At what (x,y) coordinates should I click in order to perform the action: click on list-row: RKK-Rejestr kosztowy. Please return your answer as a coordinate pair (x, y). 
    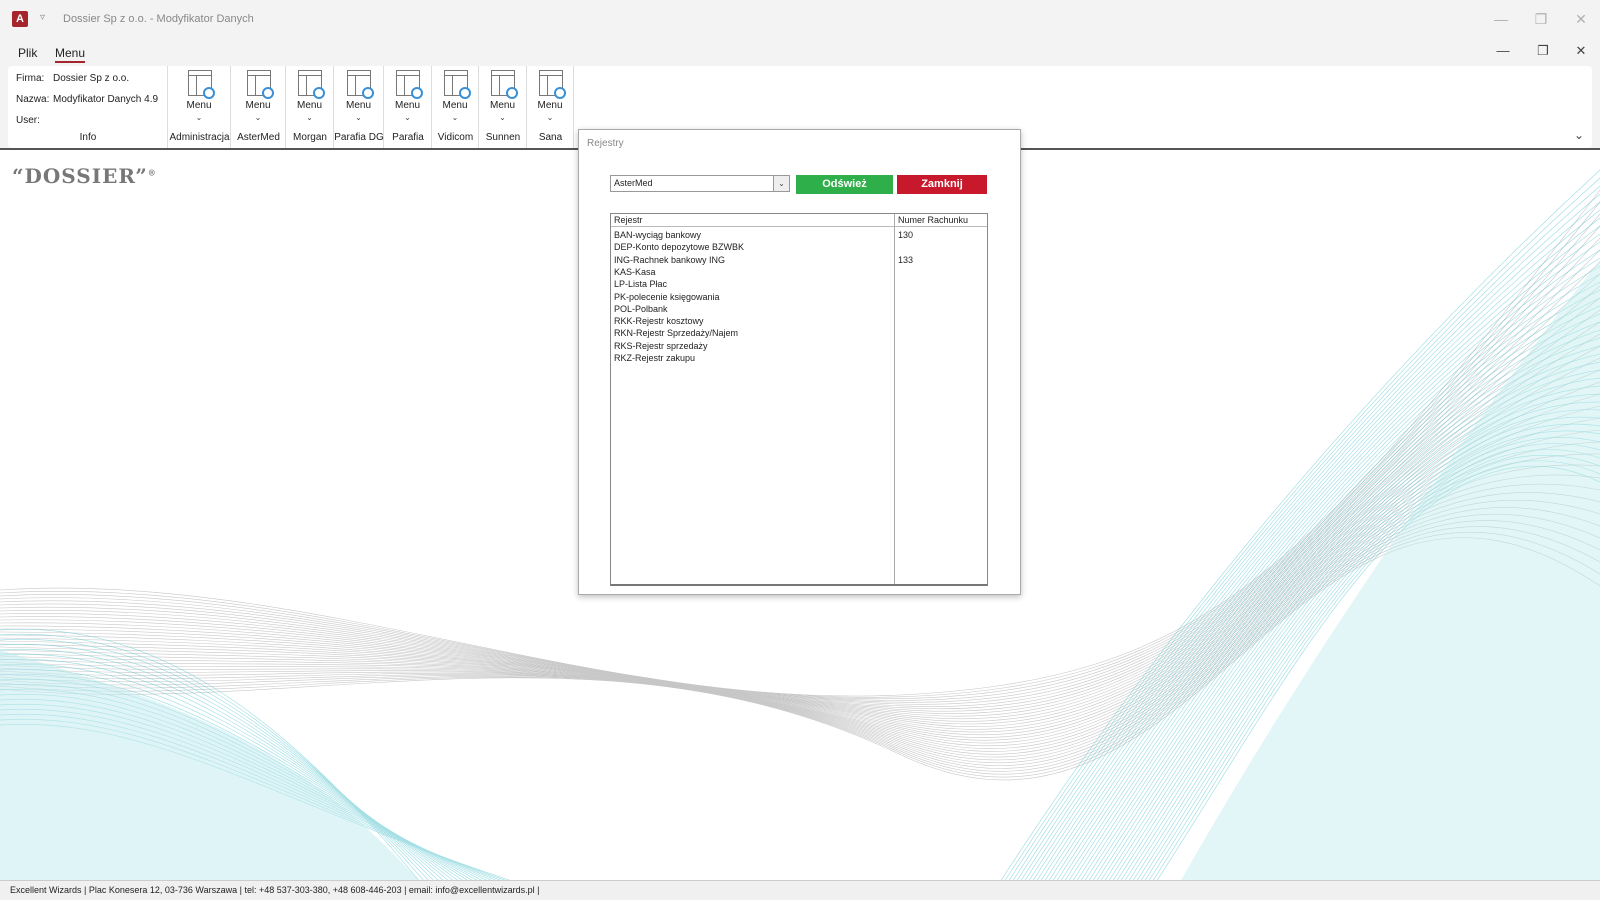
    Looking at the image, I should click on (799, 322).